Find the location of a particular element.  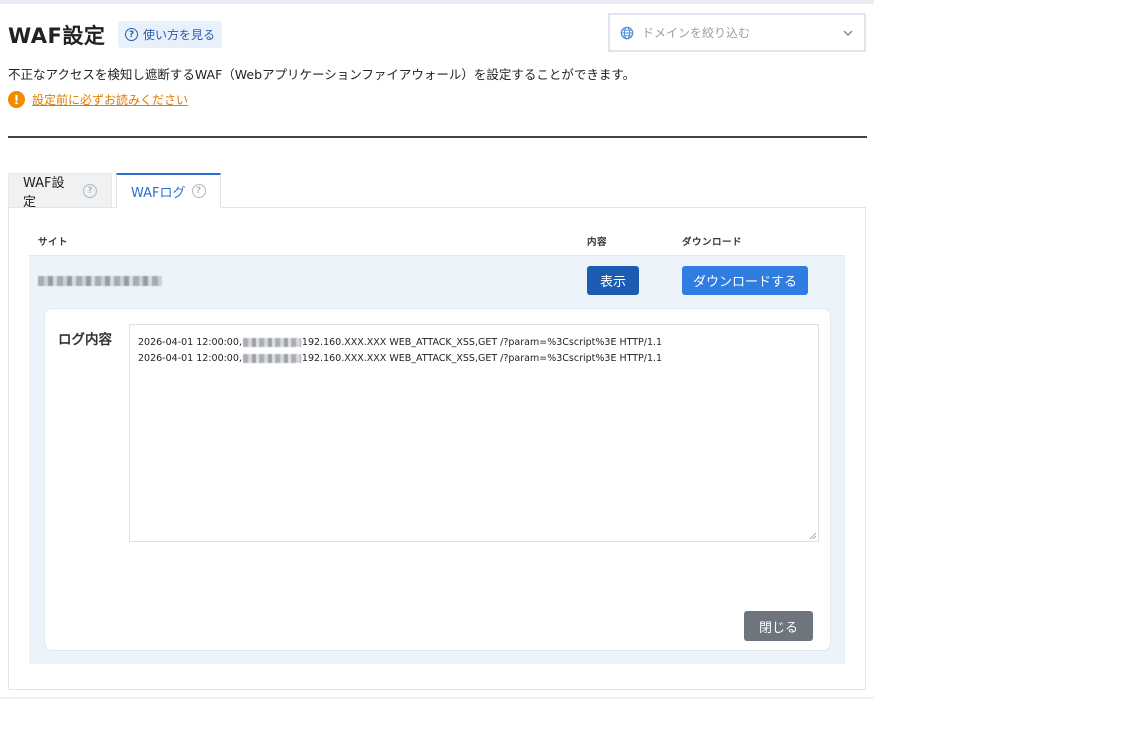

resize-handle-icon is located at coordinates (812, 535).